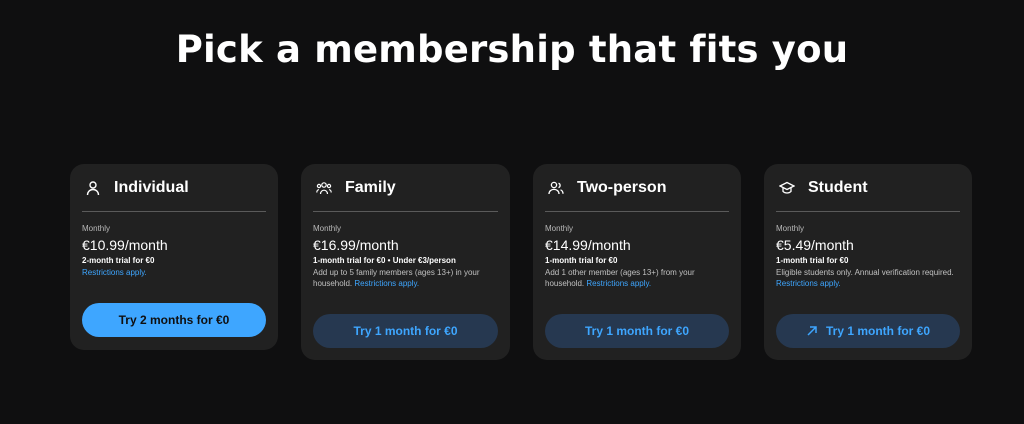 The height and width of the screenshot is (424, 1024). What do you see at coordinates (405, 187) in the screenshot?
I see `plan-header: Family` at bounding box center [405, 187].